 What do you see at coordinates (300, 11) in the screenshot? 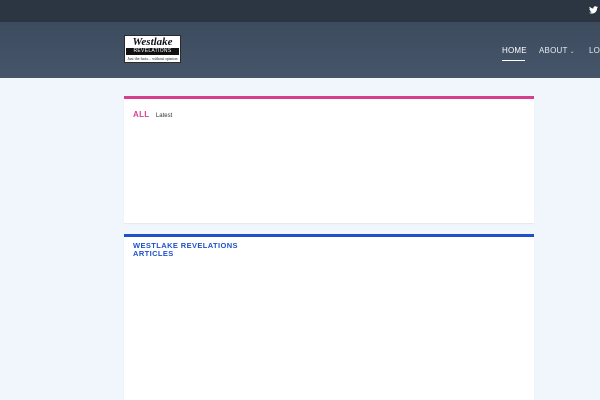
I see `top-bar` at bounding box center [300, 11].